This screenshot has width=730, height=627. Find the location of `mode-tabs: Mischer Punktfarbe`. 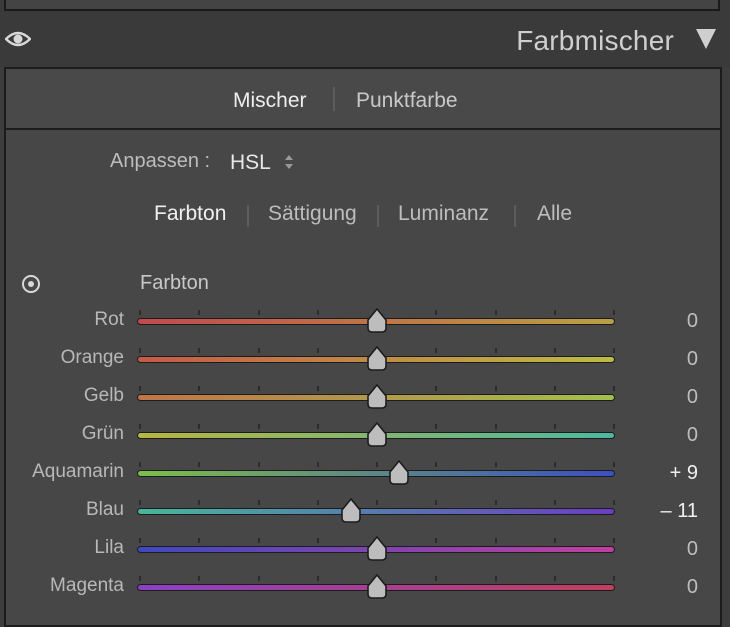

mode-tabs: Mischer Punktfarbe is located at coordinates (363, 99).